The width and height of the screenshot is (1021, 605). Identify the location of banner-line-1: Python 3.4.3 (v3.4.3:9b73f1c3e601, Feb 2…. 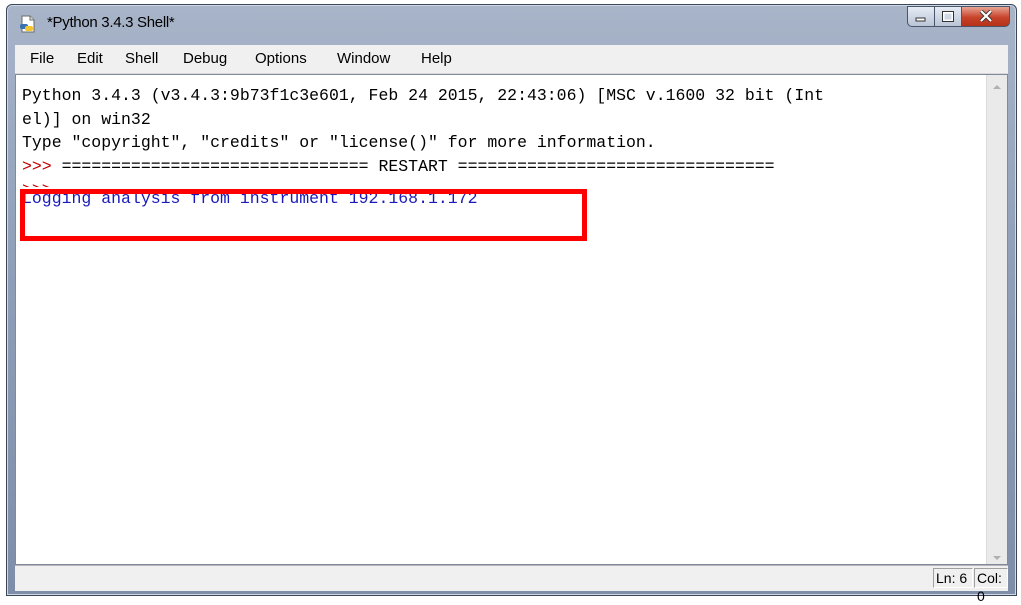
(423, 95).